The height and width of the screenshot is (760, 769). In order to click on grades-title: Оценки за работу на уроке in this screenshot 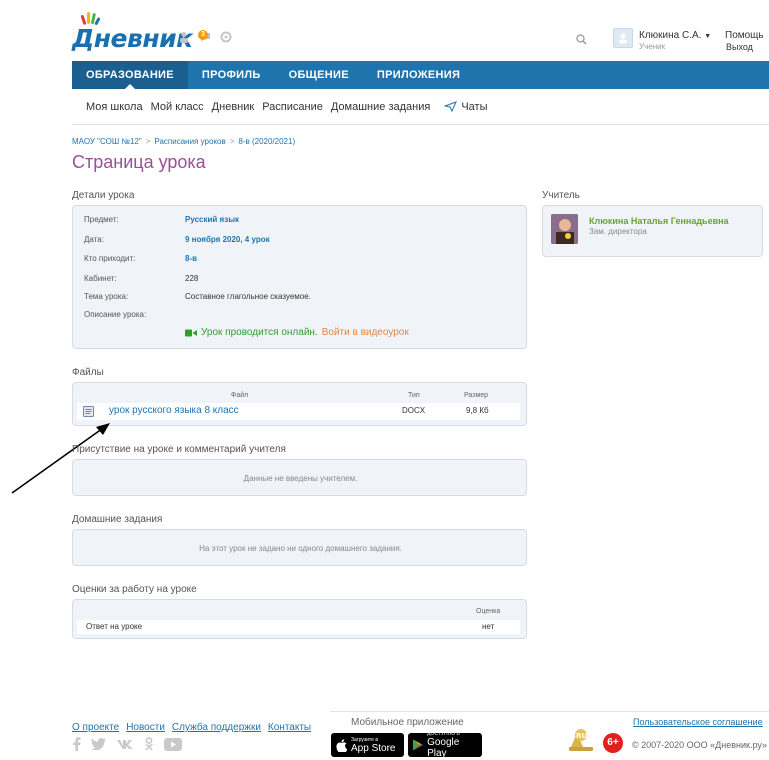, I will do `click(134, 589)`.